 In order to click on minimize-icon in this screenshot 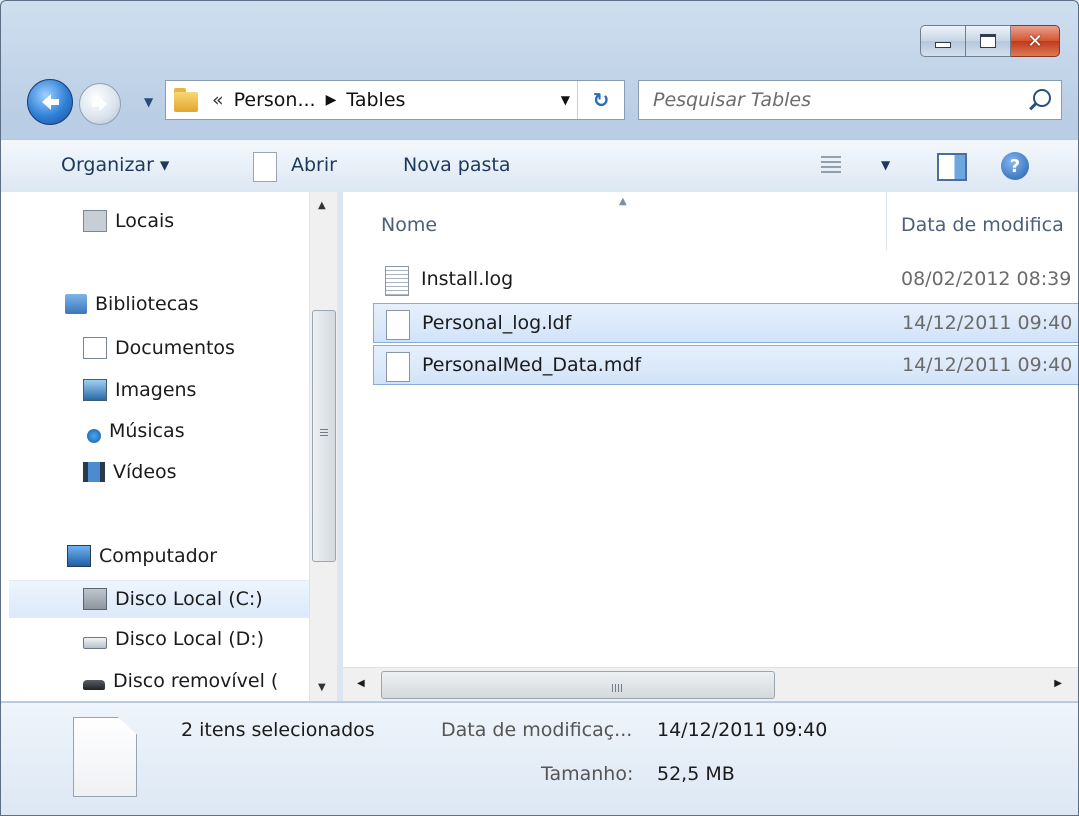, I will do `click(943, 45)`.